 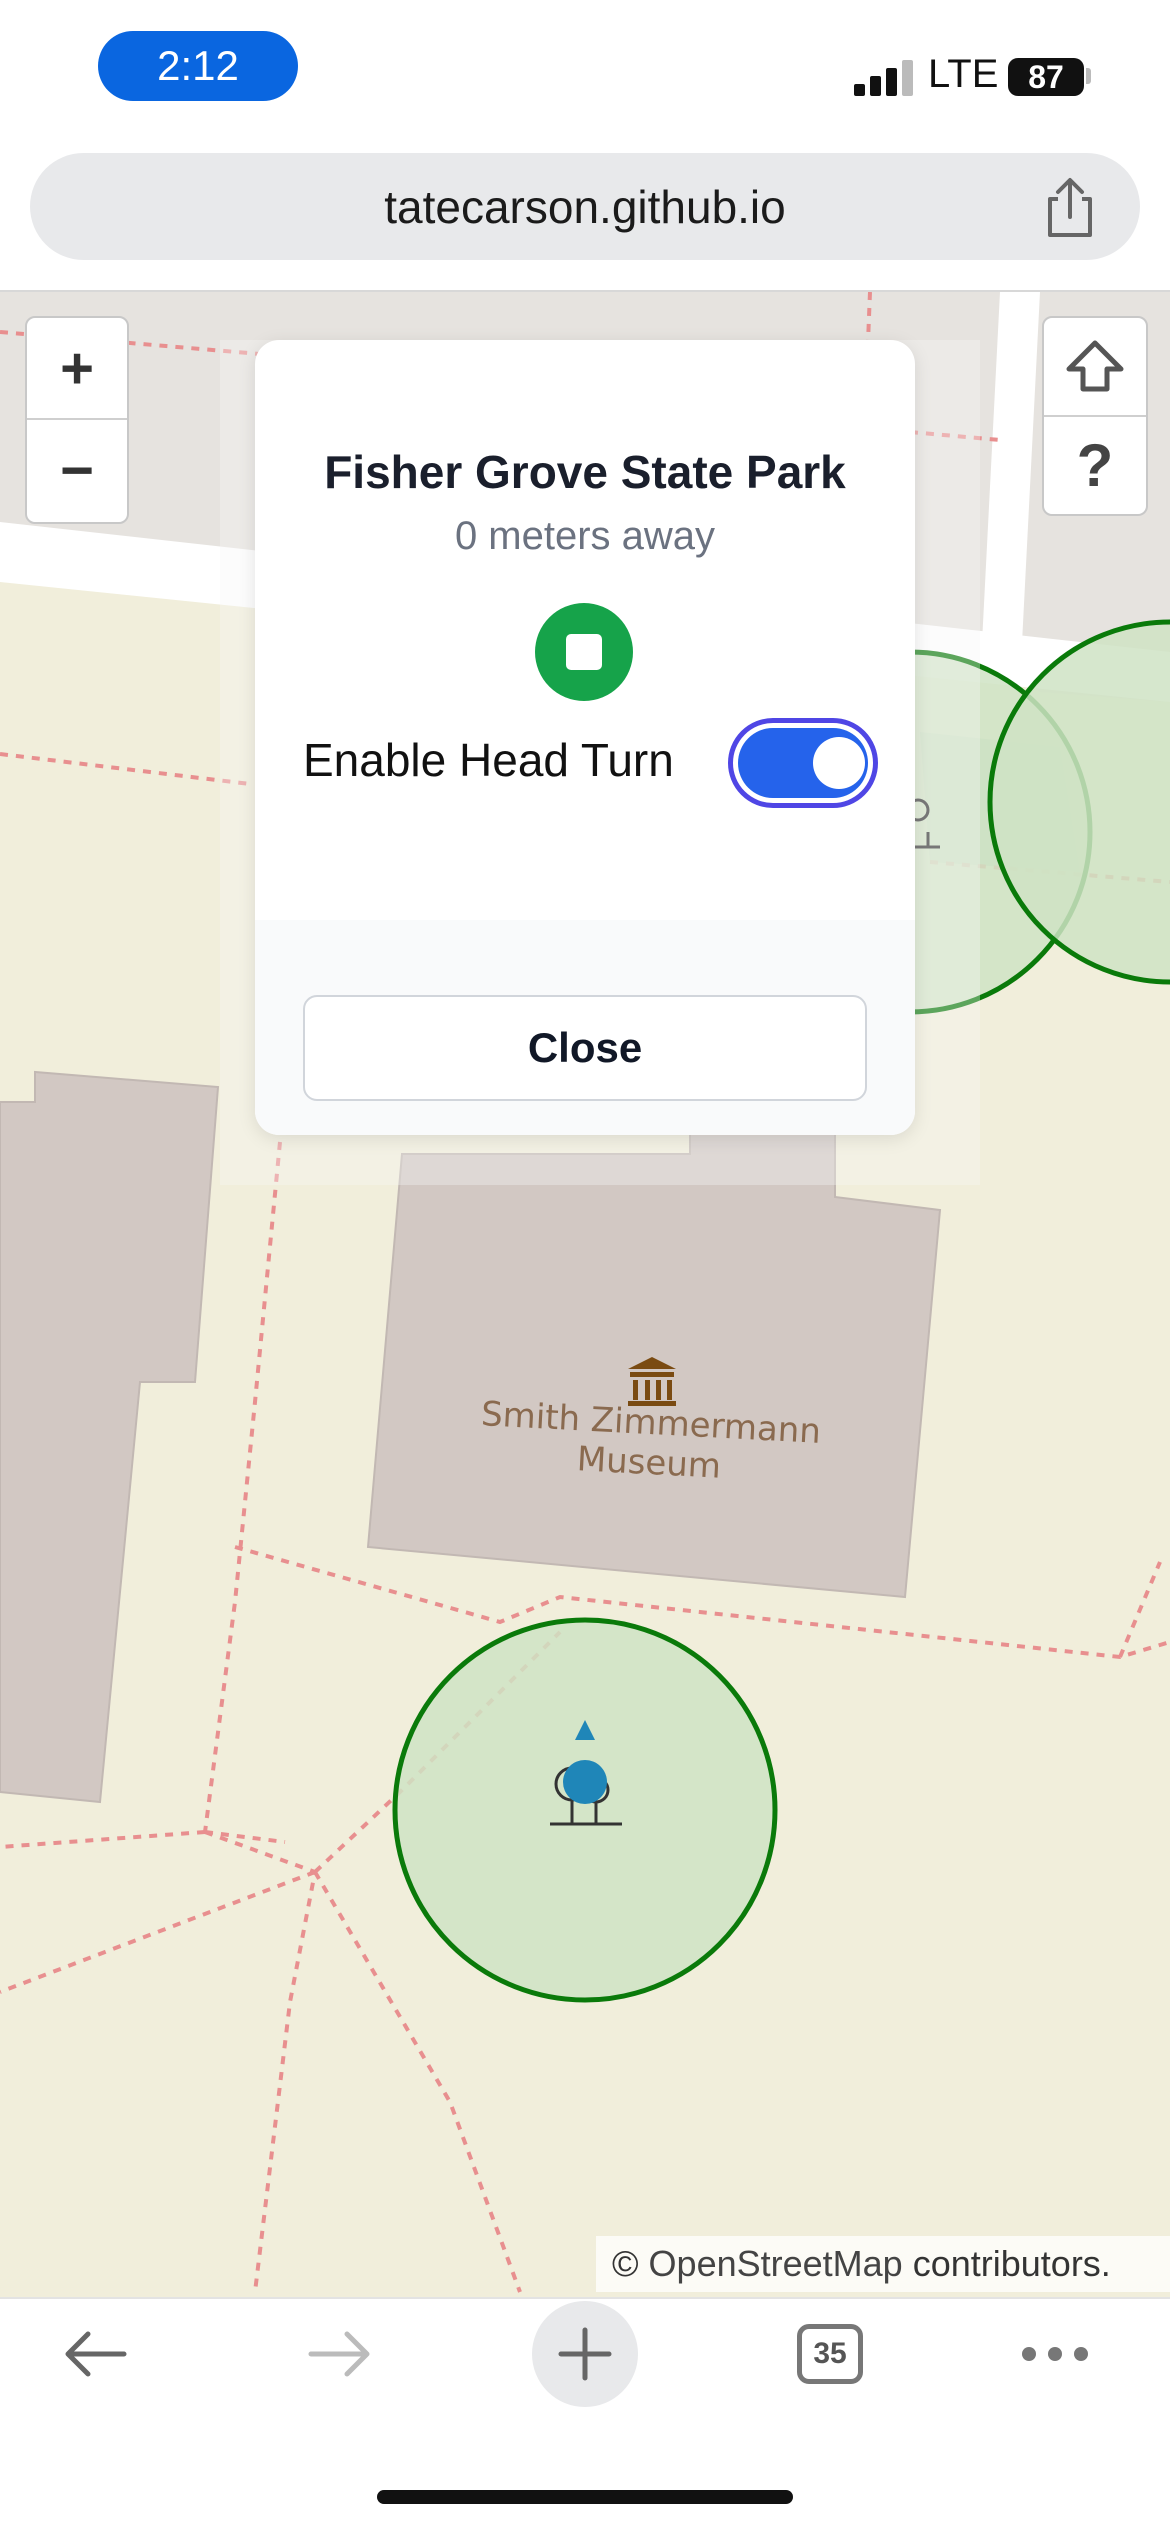 I want to click on battery-icon: 87, so click(x=1046, y=77).